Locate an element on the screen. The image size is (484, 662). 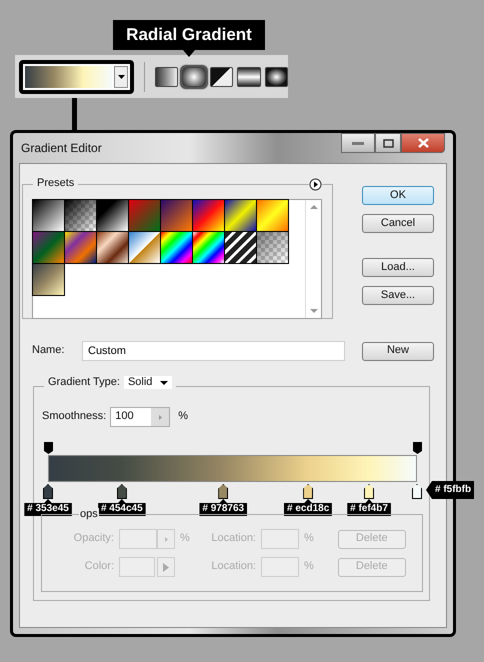
field-label: Opacity: is located at coordinates (93, 539).